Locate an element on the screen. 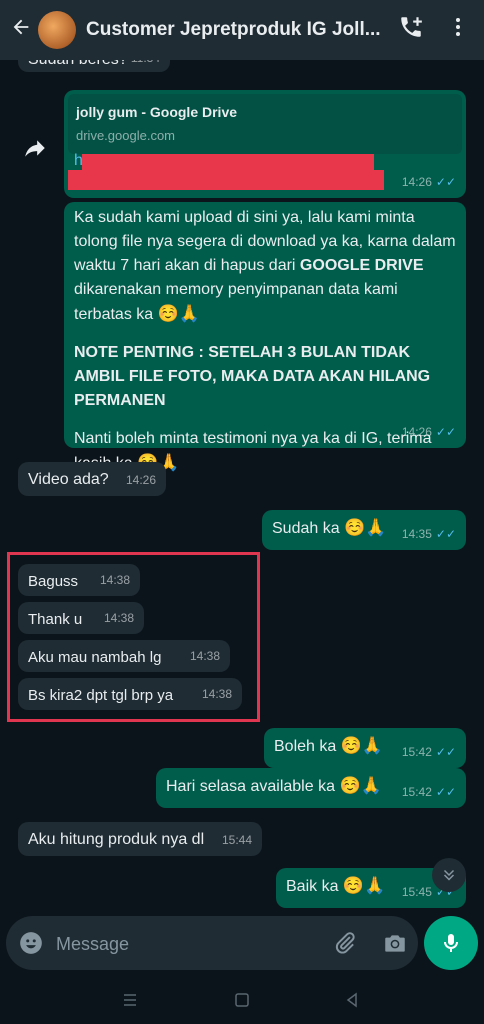  message-time: 14:35 ✓✓ is located at coordinates (428, 534).